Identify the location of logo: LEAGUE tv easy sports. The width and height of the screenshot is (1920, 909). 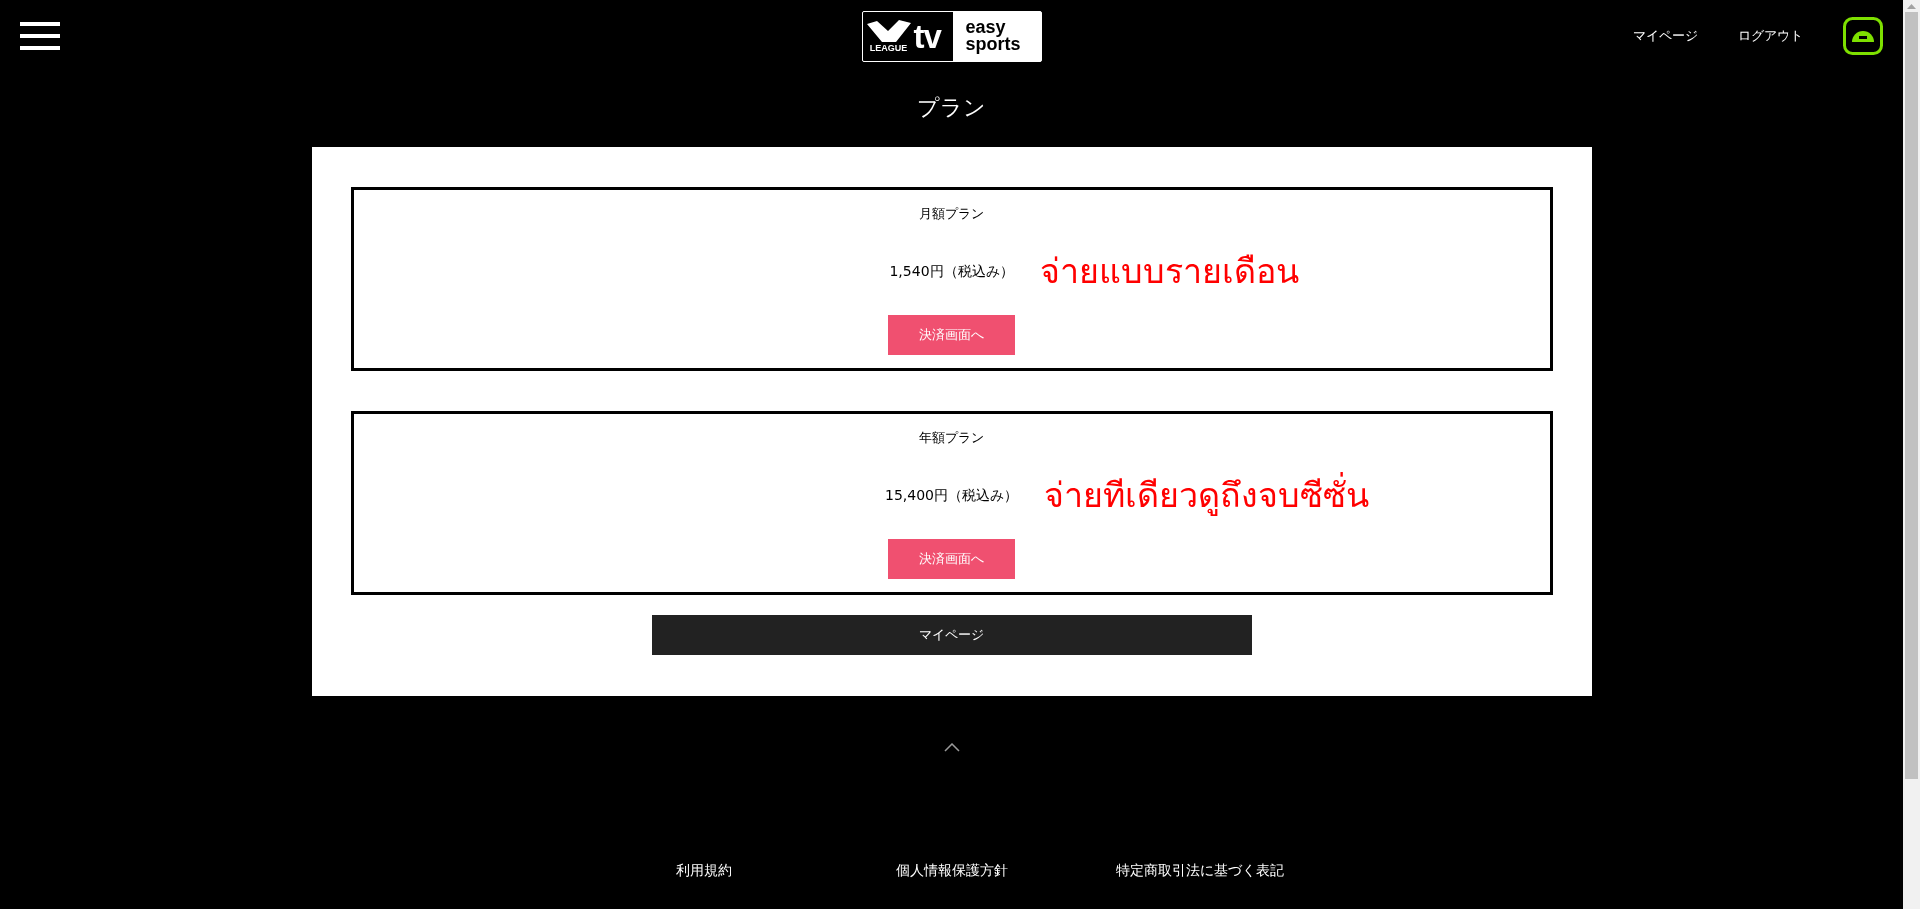
(951, 36).